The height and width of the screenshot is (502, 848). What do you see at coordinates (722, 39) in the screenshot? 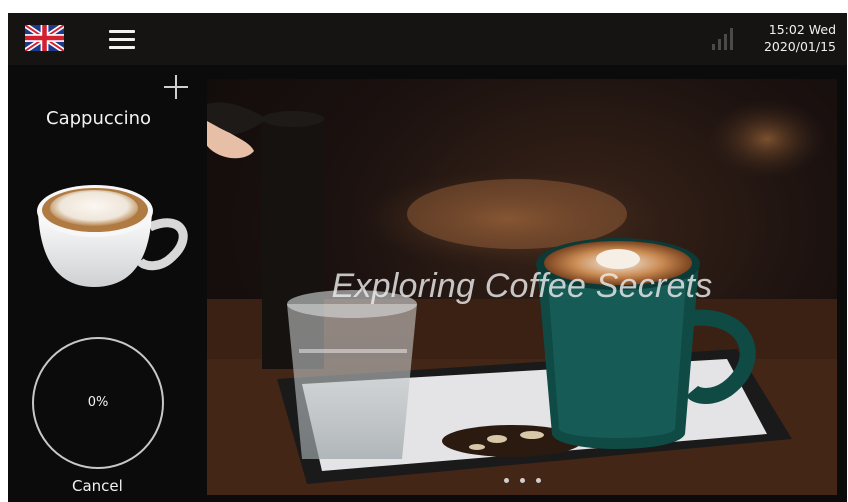
I see `signal-strength-icon` at bounding box center [722, 39].